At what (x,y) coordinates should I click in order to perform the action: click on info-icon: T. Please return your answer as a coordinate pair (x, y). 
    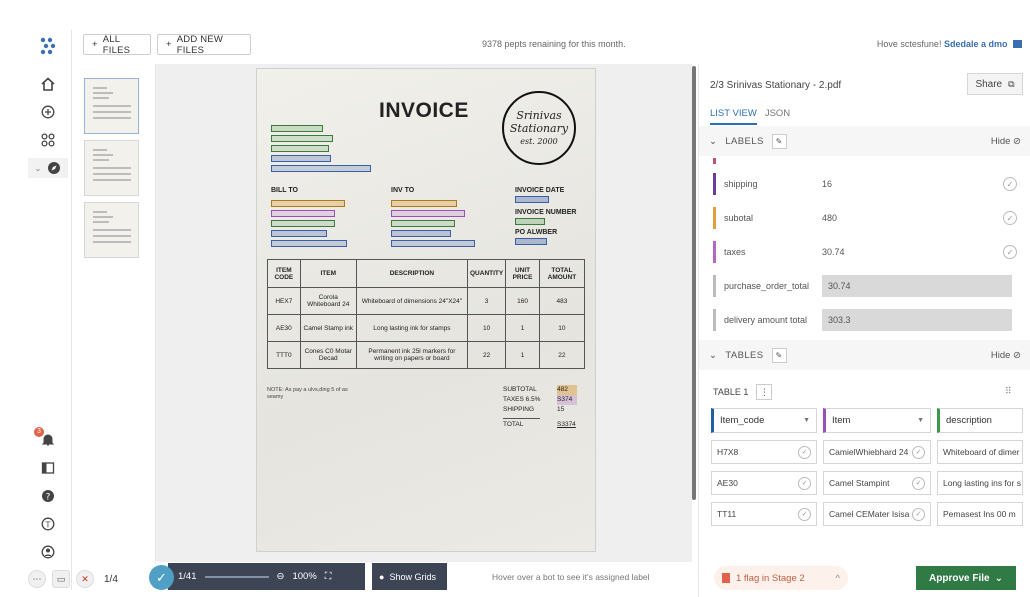
    Looking at the image, I should click on (48, 524).